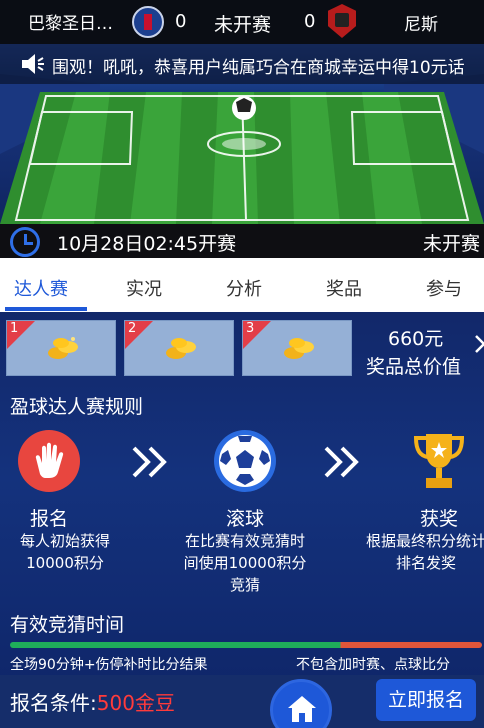 This screenshot has height=728, width=484. What do you see at coordinates (479, 344) in the screenshot?
I see `chevron-right-icon` at bounding box center [479, 344].